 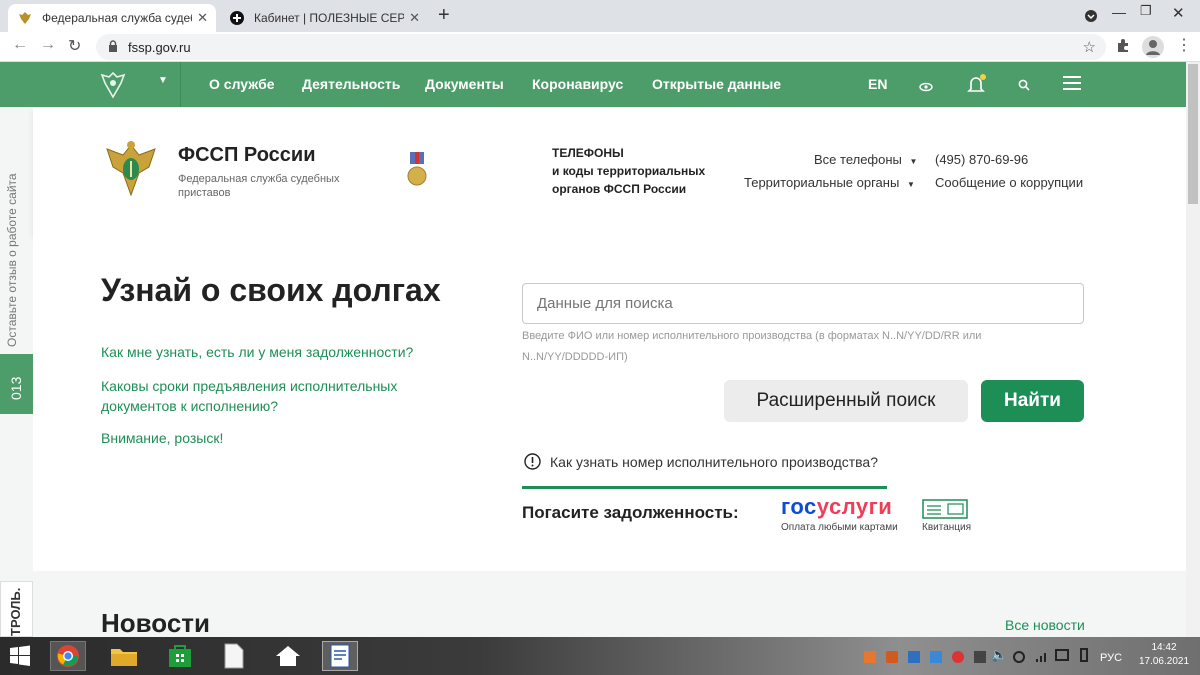 What do you see at coordinates (1091, 18) in the screenshot?
I see `tab-search-icon` at bounding box center [1091, 18].